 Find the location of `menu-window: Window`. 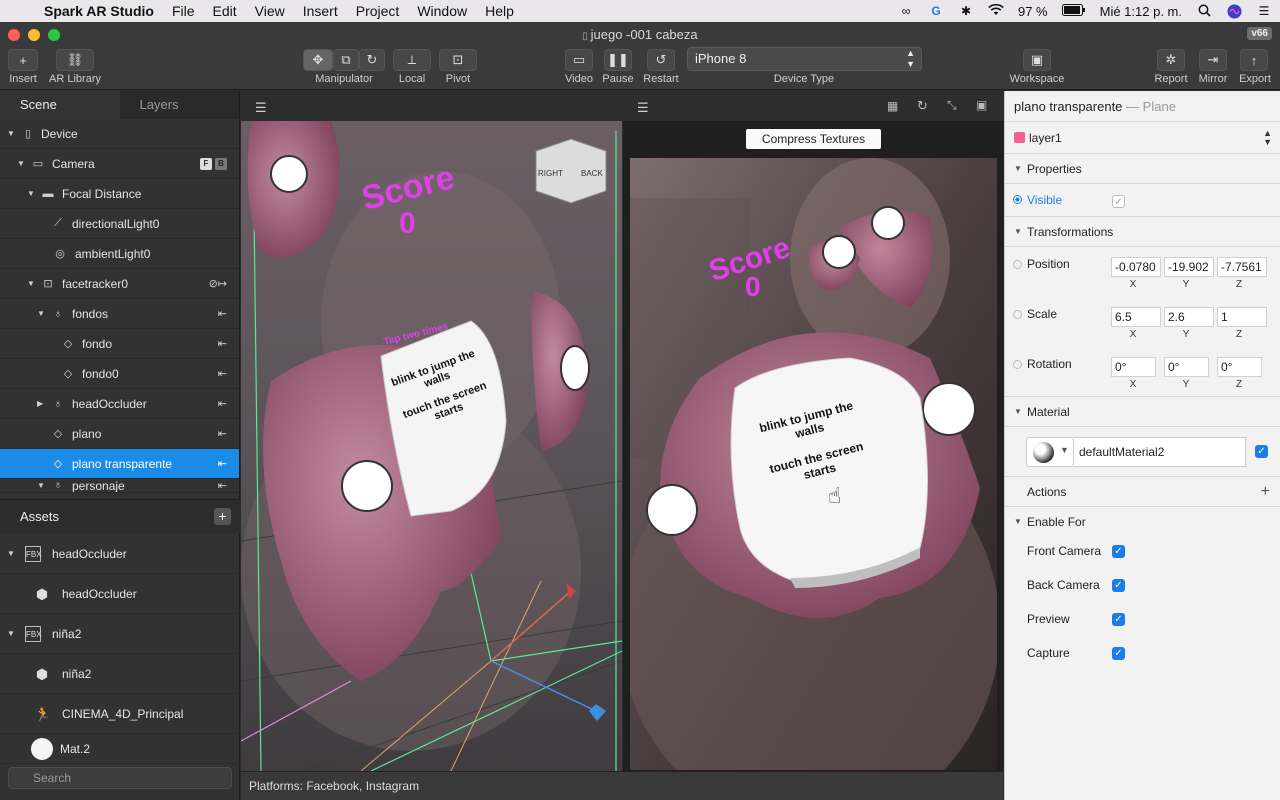

menu-window: Window is located at coordinates (442, 11).